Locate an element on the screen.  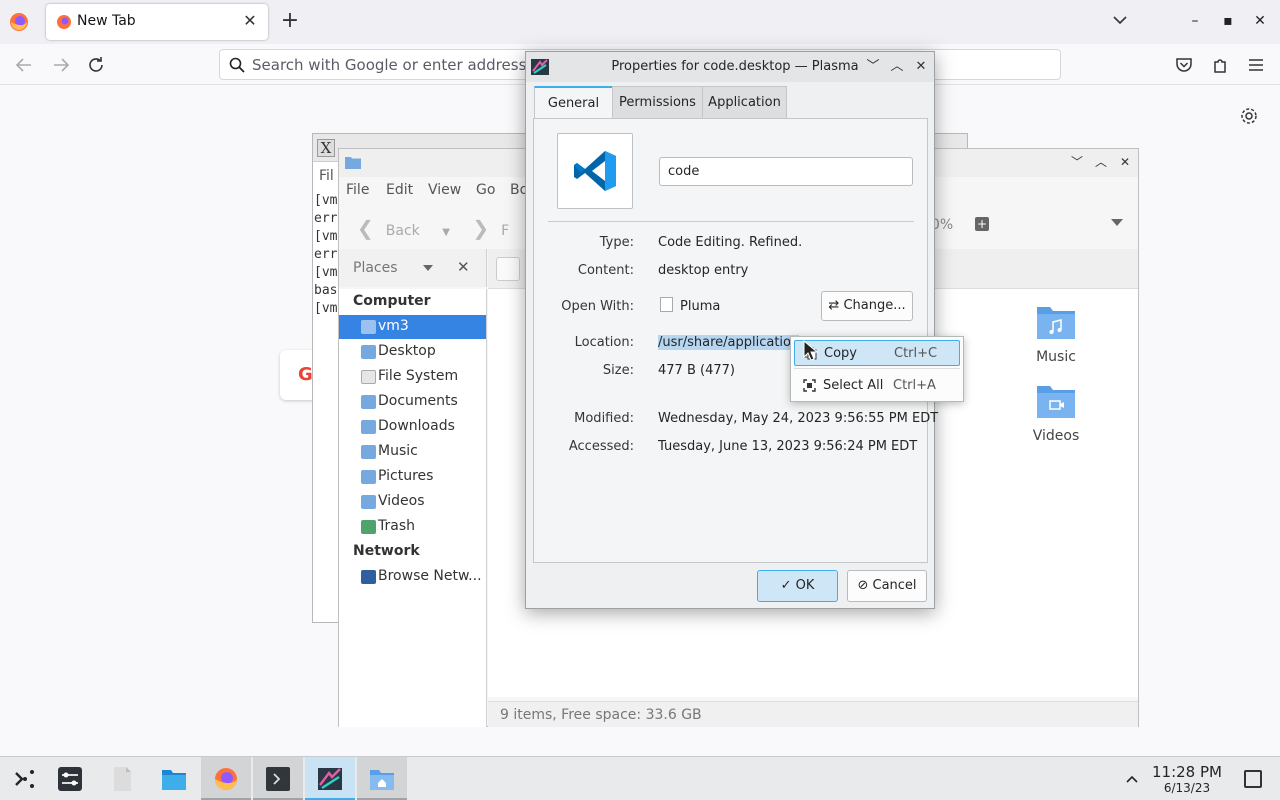
sidebar-item-desktop: Desktop is located at coordinates (412, 352).